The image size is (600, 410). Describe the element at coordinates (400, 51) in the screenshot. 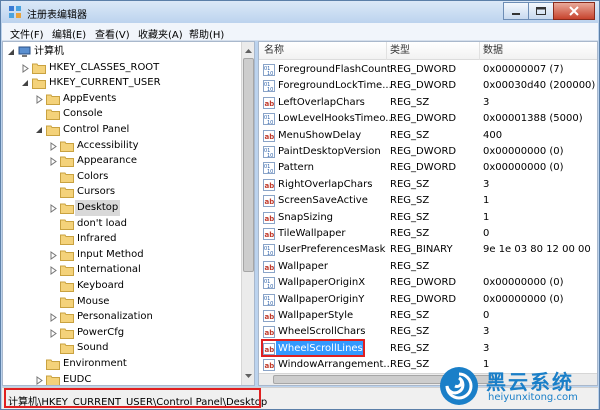

I see `column-header-type: 类型` at that location.